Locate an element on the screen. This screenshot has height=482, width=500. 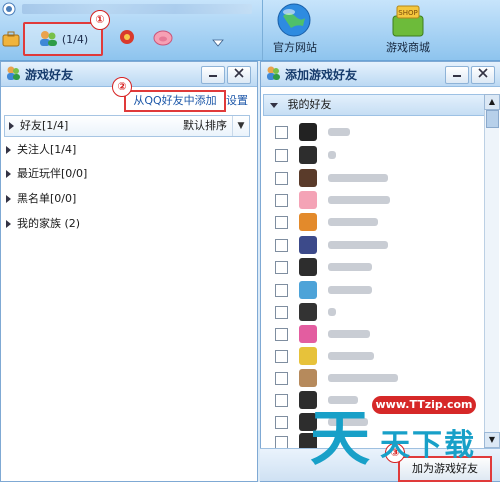
pig-avatar is located at coordinates (308, 200).